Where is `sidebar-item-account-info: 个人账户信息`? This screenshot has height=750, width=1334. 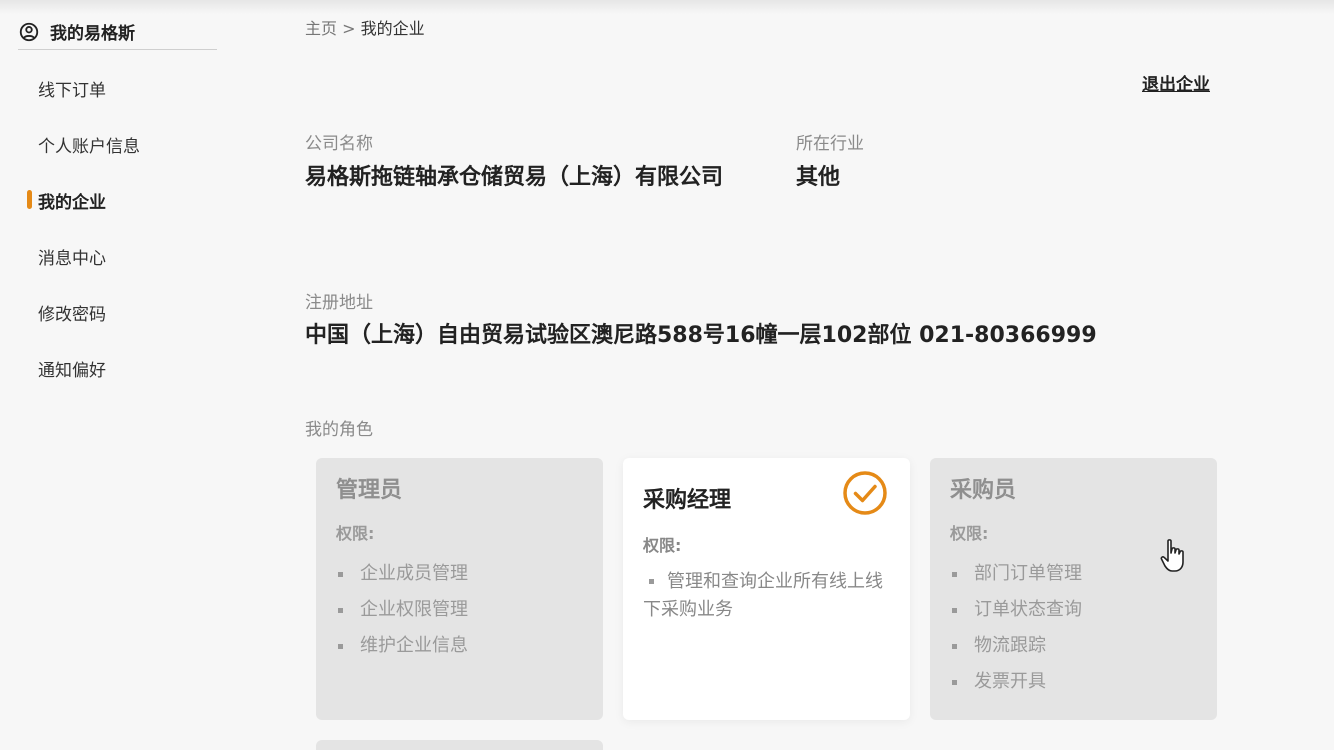
sidebar-item-account-info: 个人账户信息 is located at coordinates (120, 144).